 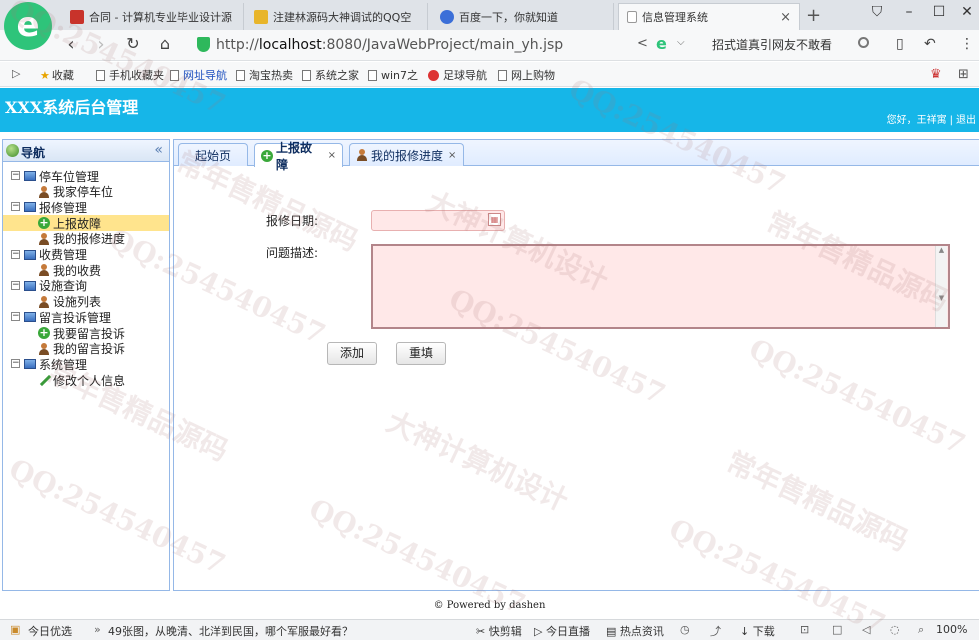 I want to click on tree-item: 我家停车位, so click(x=86, y=192).